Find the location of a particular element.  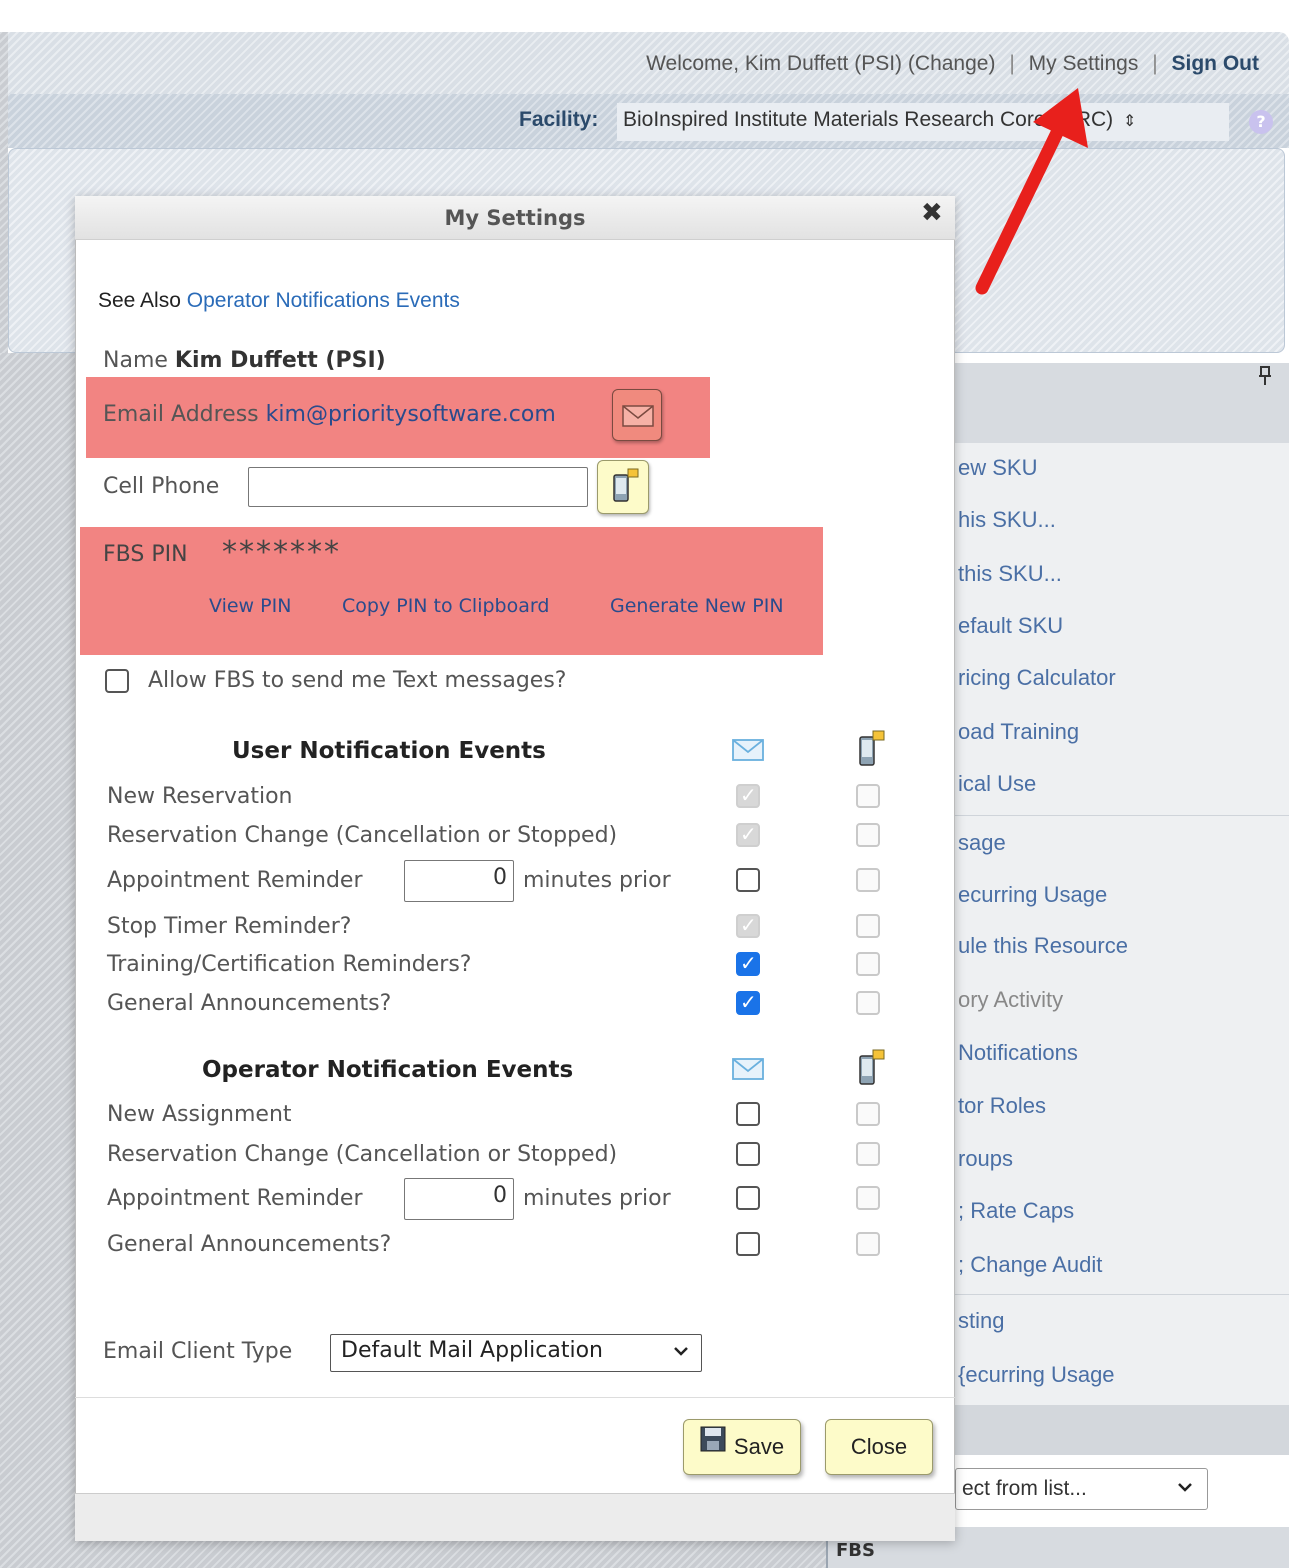

welcome-text: Welcome, Kim Duffett (PSI) is located at coordinates (774, 63).